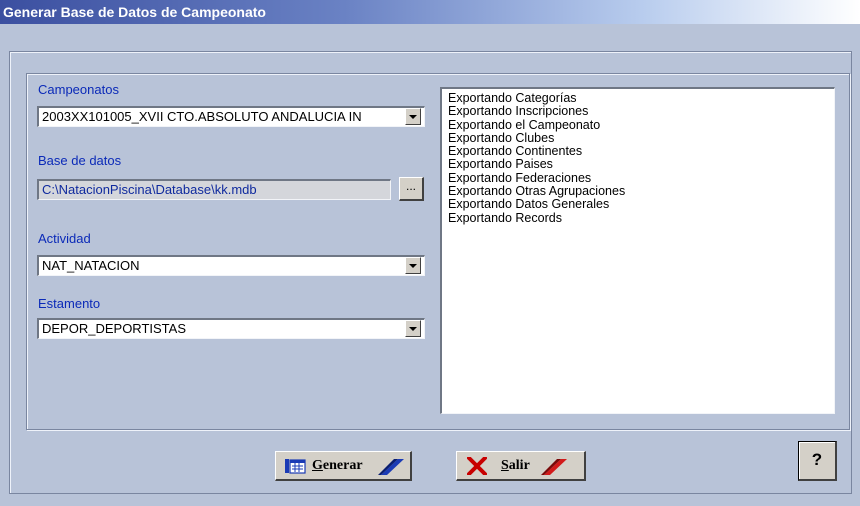  Describe the element at coordinates (515, 151) in the screenshot. I see `log-line: Exportando Continentes` at that location.